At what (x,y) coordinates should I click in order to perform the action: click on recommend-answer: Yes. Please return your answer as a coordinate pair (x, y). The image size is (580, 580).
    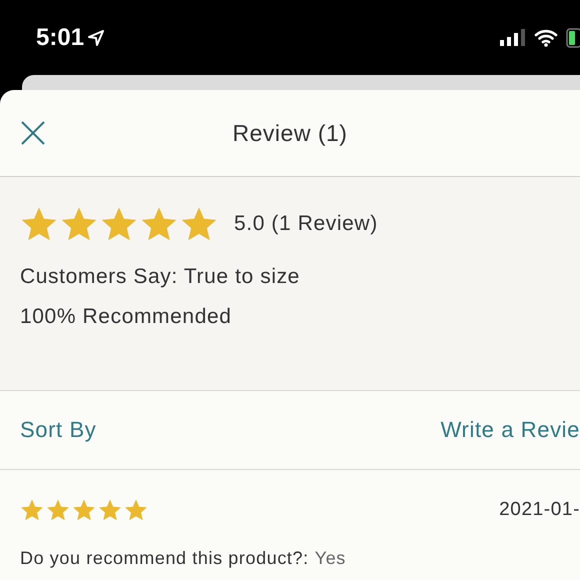
    Looking at the image, I should click on (330, 558).